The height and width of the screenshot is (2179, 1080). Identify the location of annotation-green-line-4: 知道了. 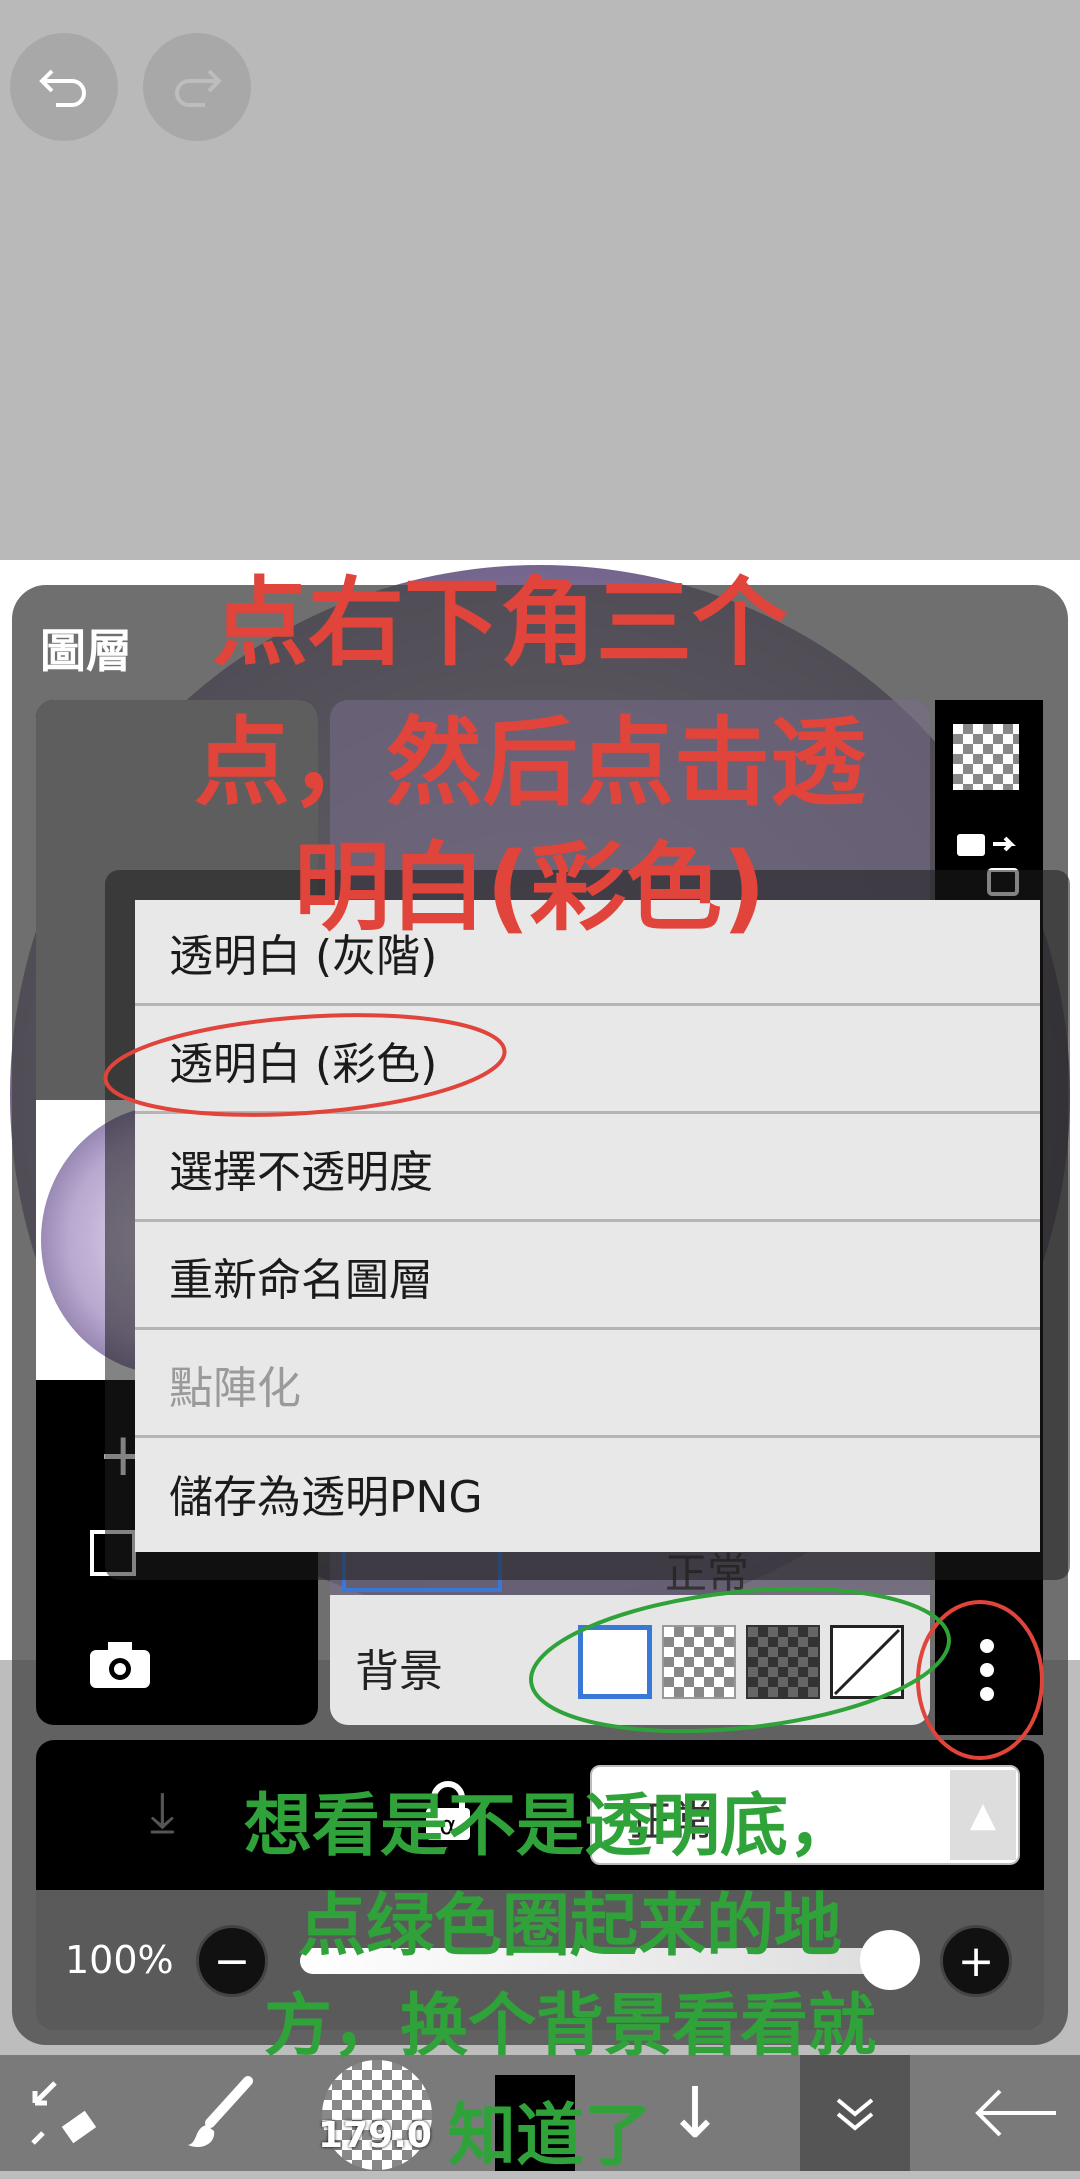
(549, 2136).